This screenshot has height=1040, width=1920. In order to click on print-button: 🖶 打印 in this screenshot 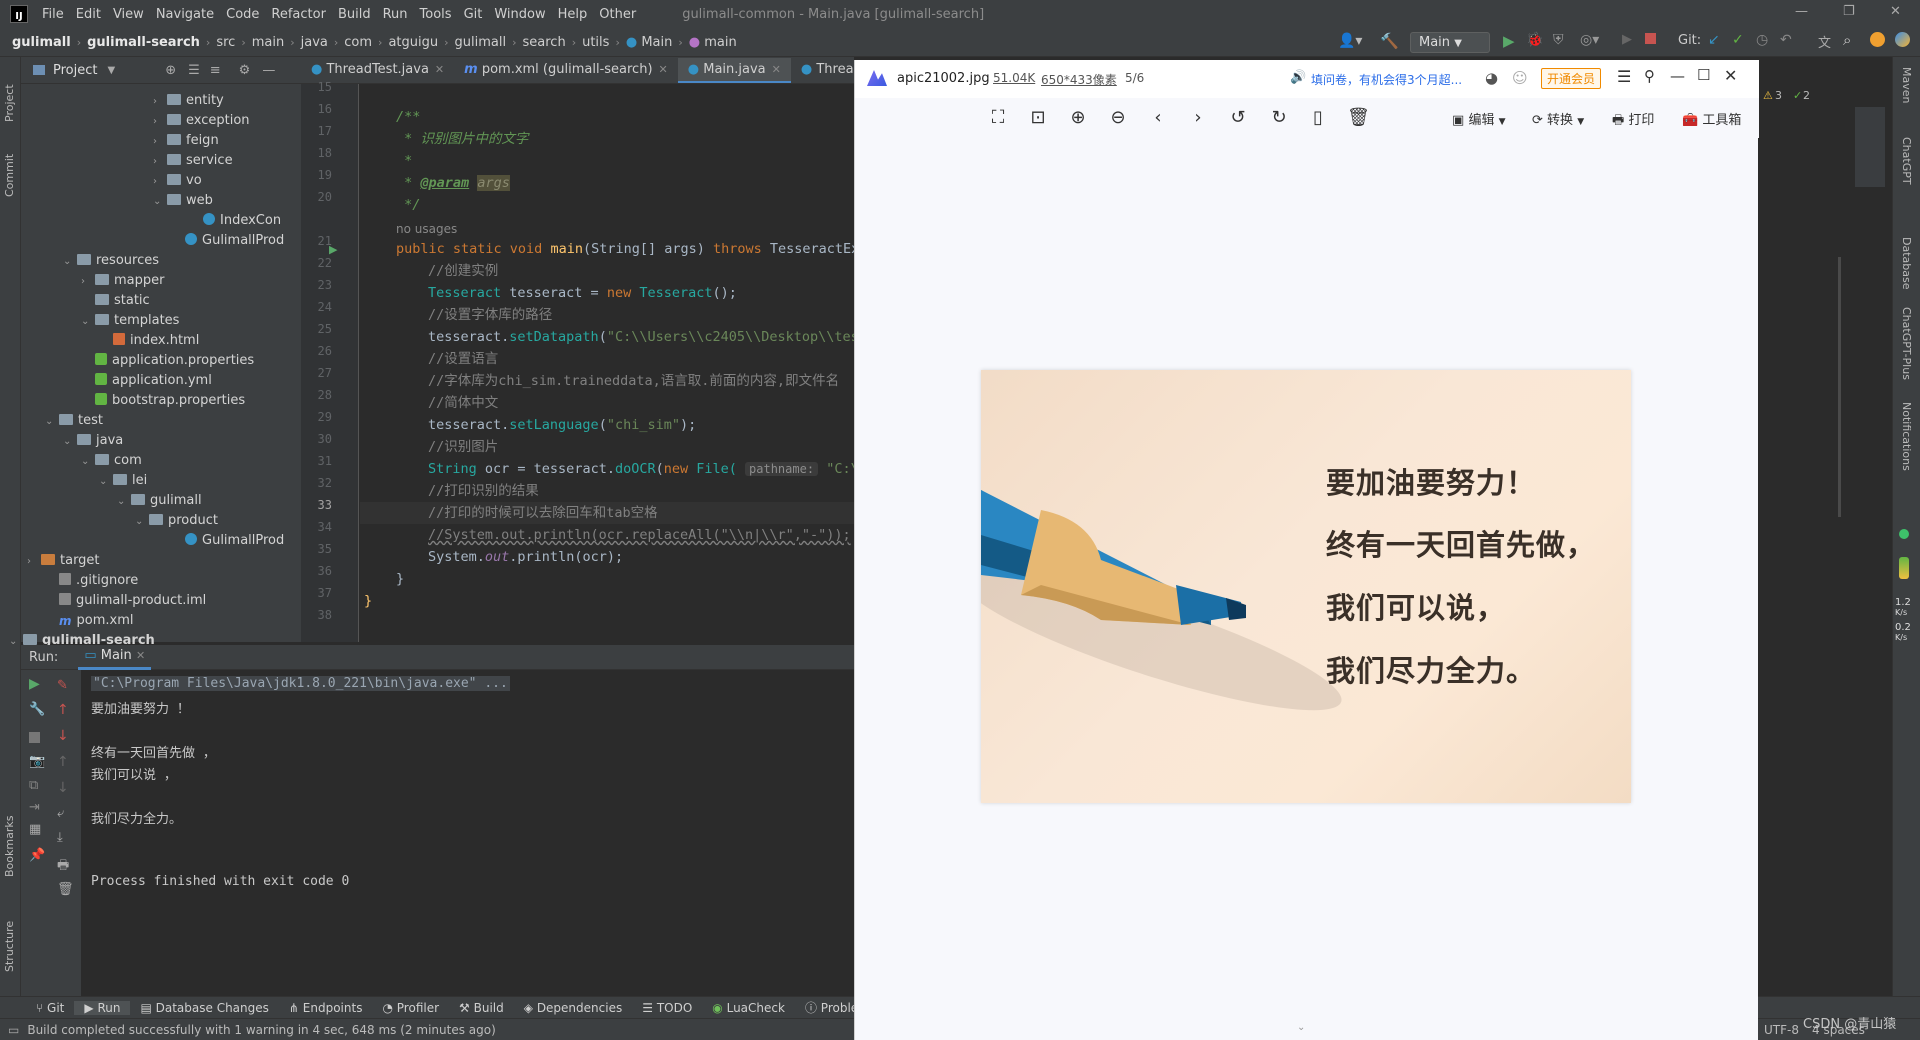, I will do `click(1633, 121)`.